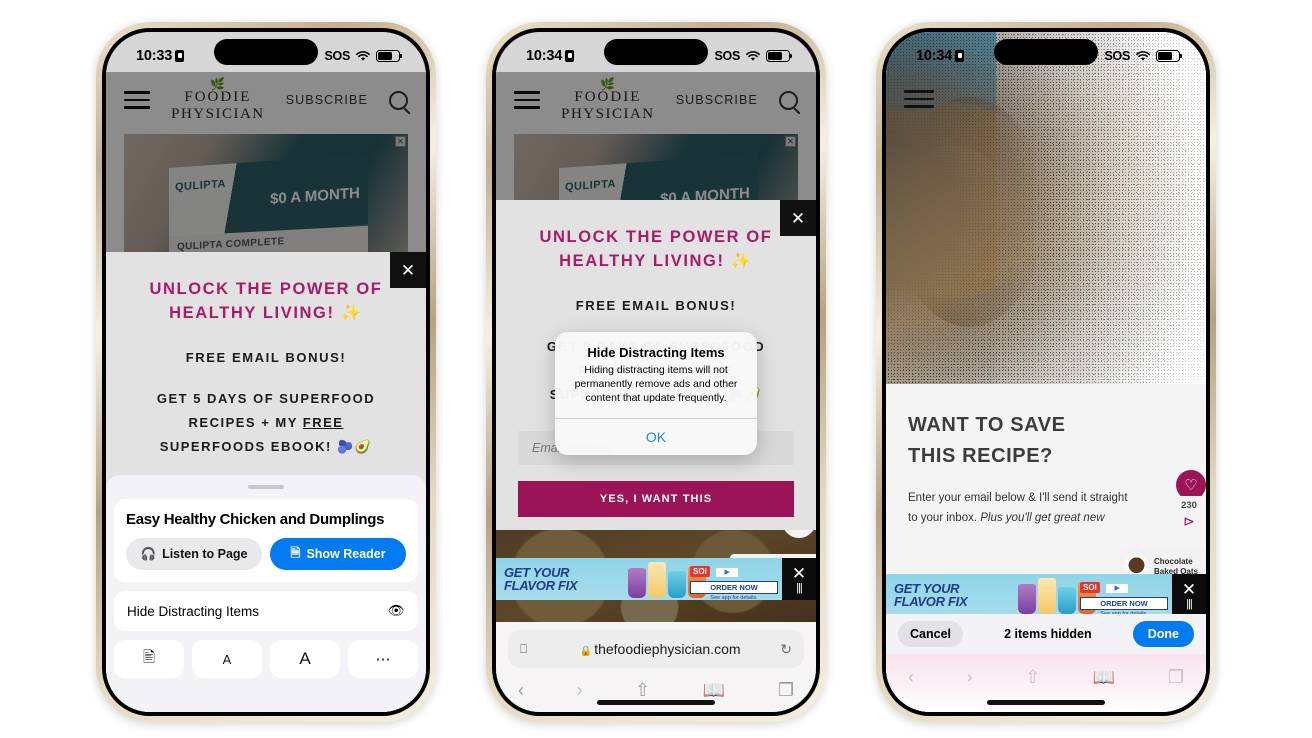 The width and height of the screenshot is (1312, 738). I want to click on modal-body-line-1: GET 5 DAYS OF SUPERFOOD, so click(266, 398).